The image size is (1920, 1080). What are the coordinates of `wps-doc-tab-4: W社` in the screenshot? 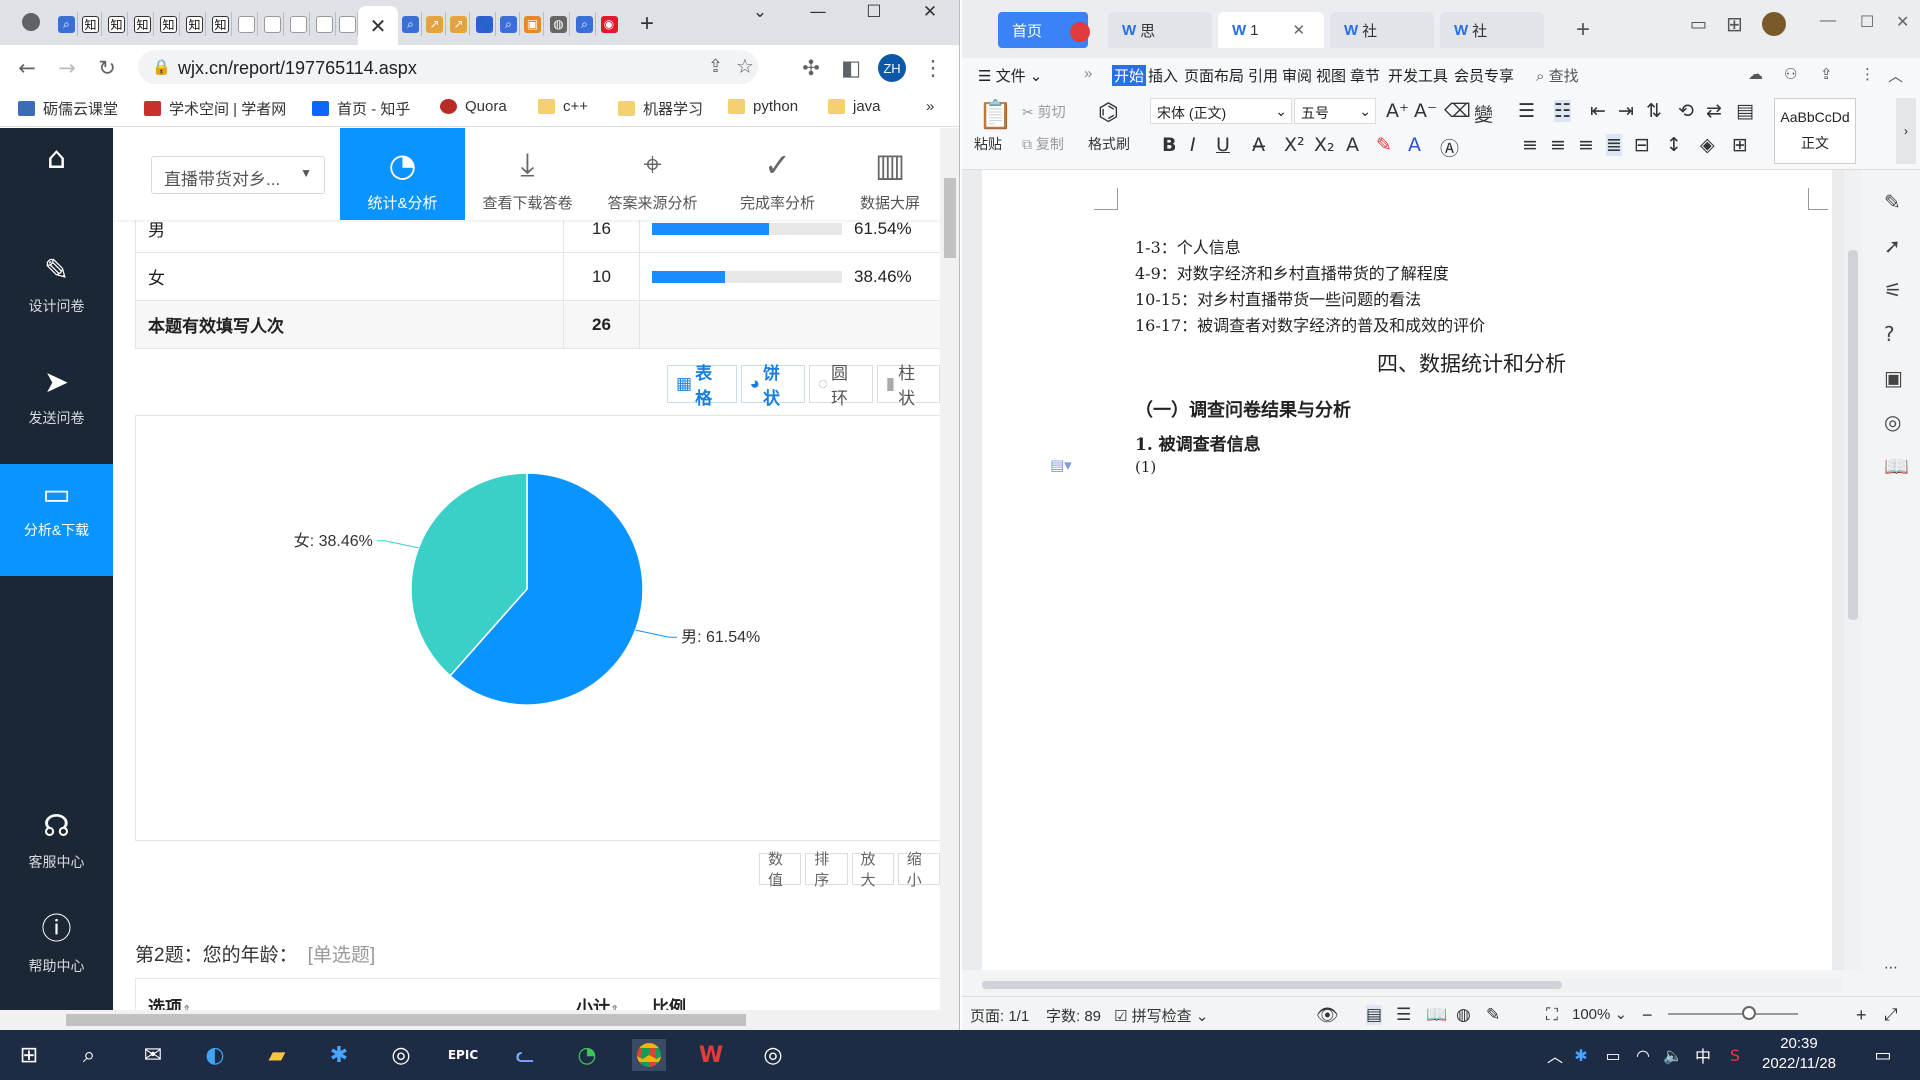 It's located at (1492, 30).